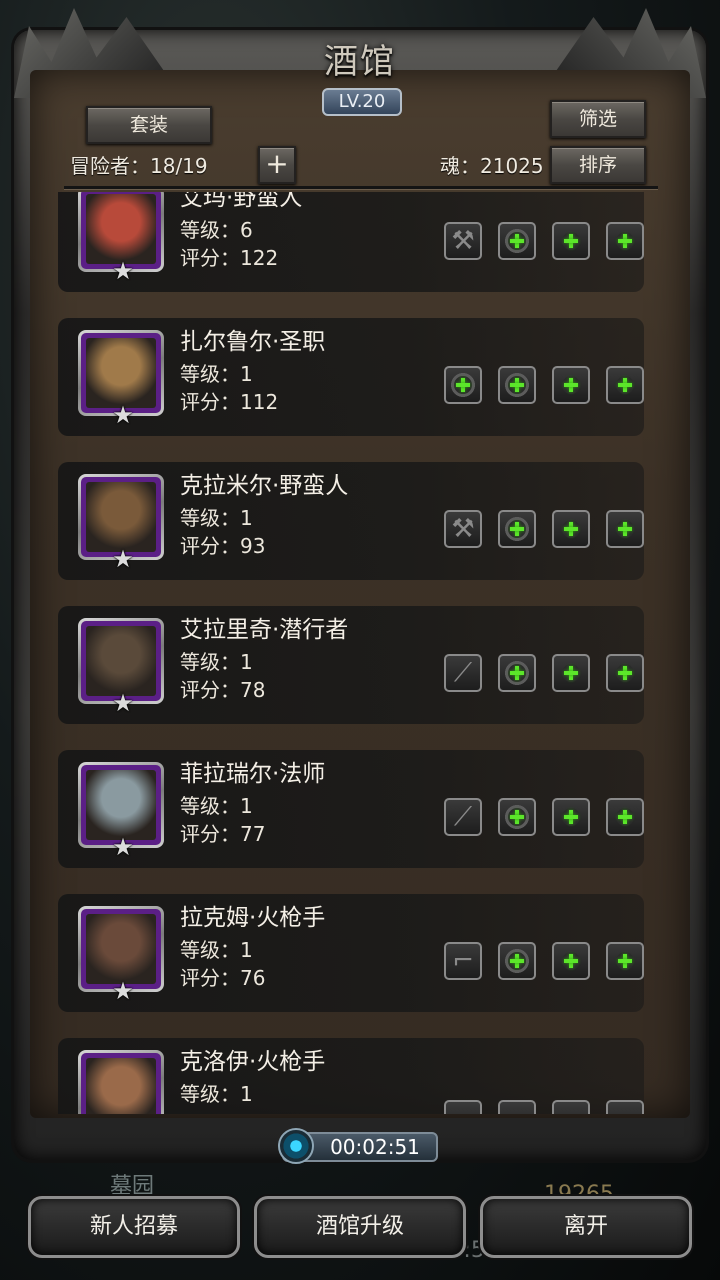 This screenshot has width=720, height=1280. What do you see at coordinates (264, 630) in the screenshot?
I see `hero-name: 艾拉里奇·潜行者` at bounding box center [264, 630].